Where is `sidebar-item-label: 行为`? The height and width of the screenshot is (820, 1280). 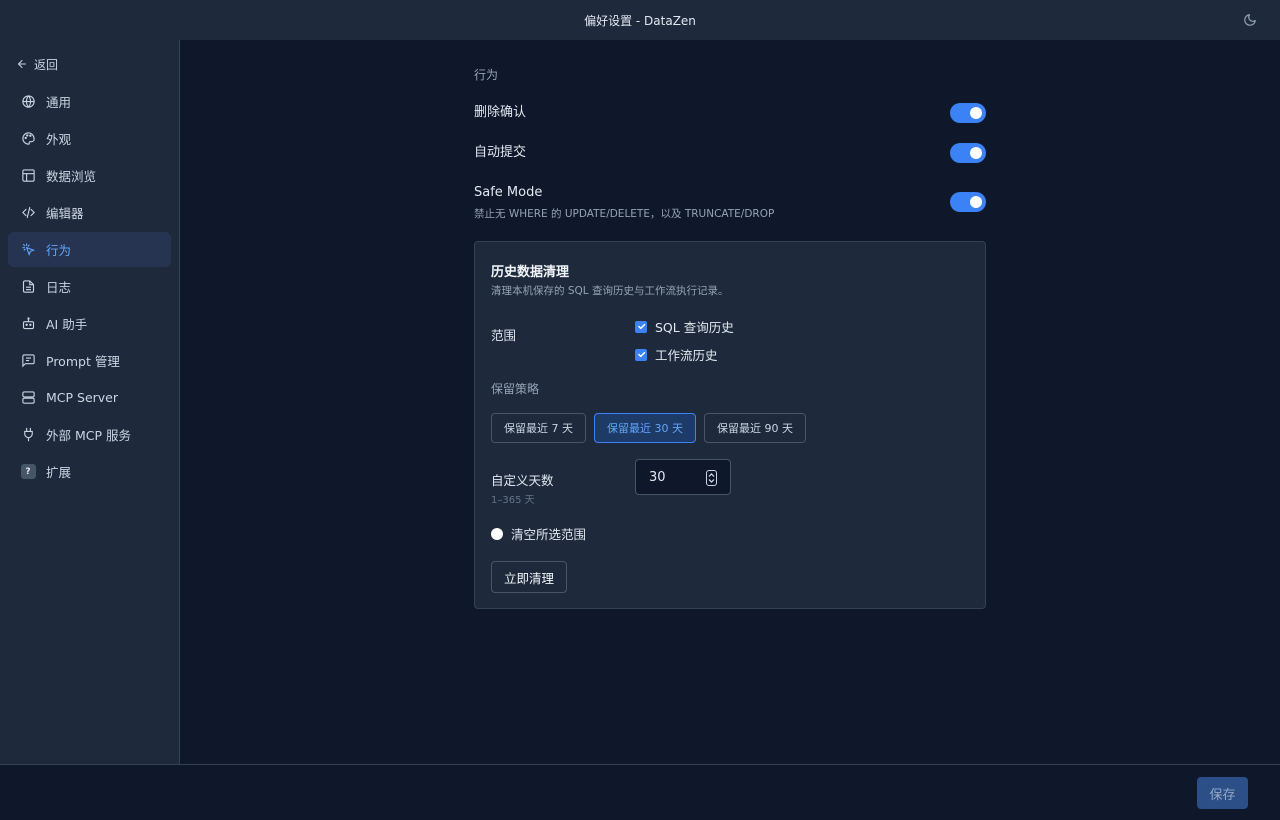
sidebar-item-label: 行为 is located at coordinates (59, 250).